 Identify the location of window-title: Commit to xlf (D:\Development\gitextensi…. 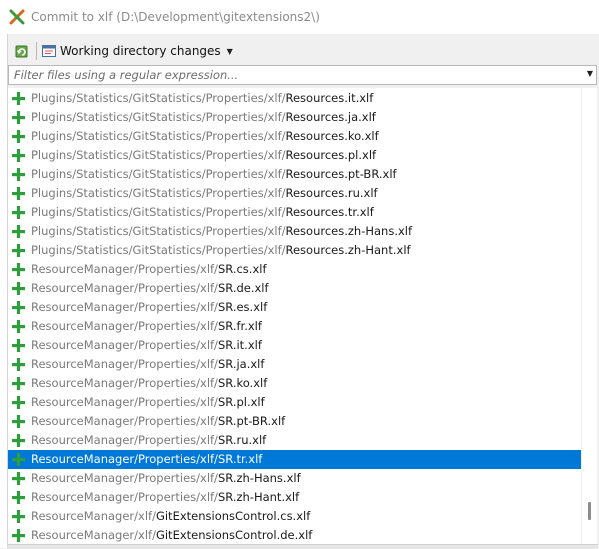
(175, 17).